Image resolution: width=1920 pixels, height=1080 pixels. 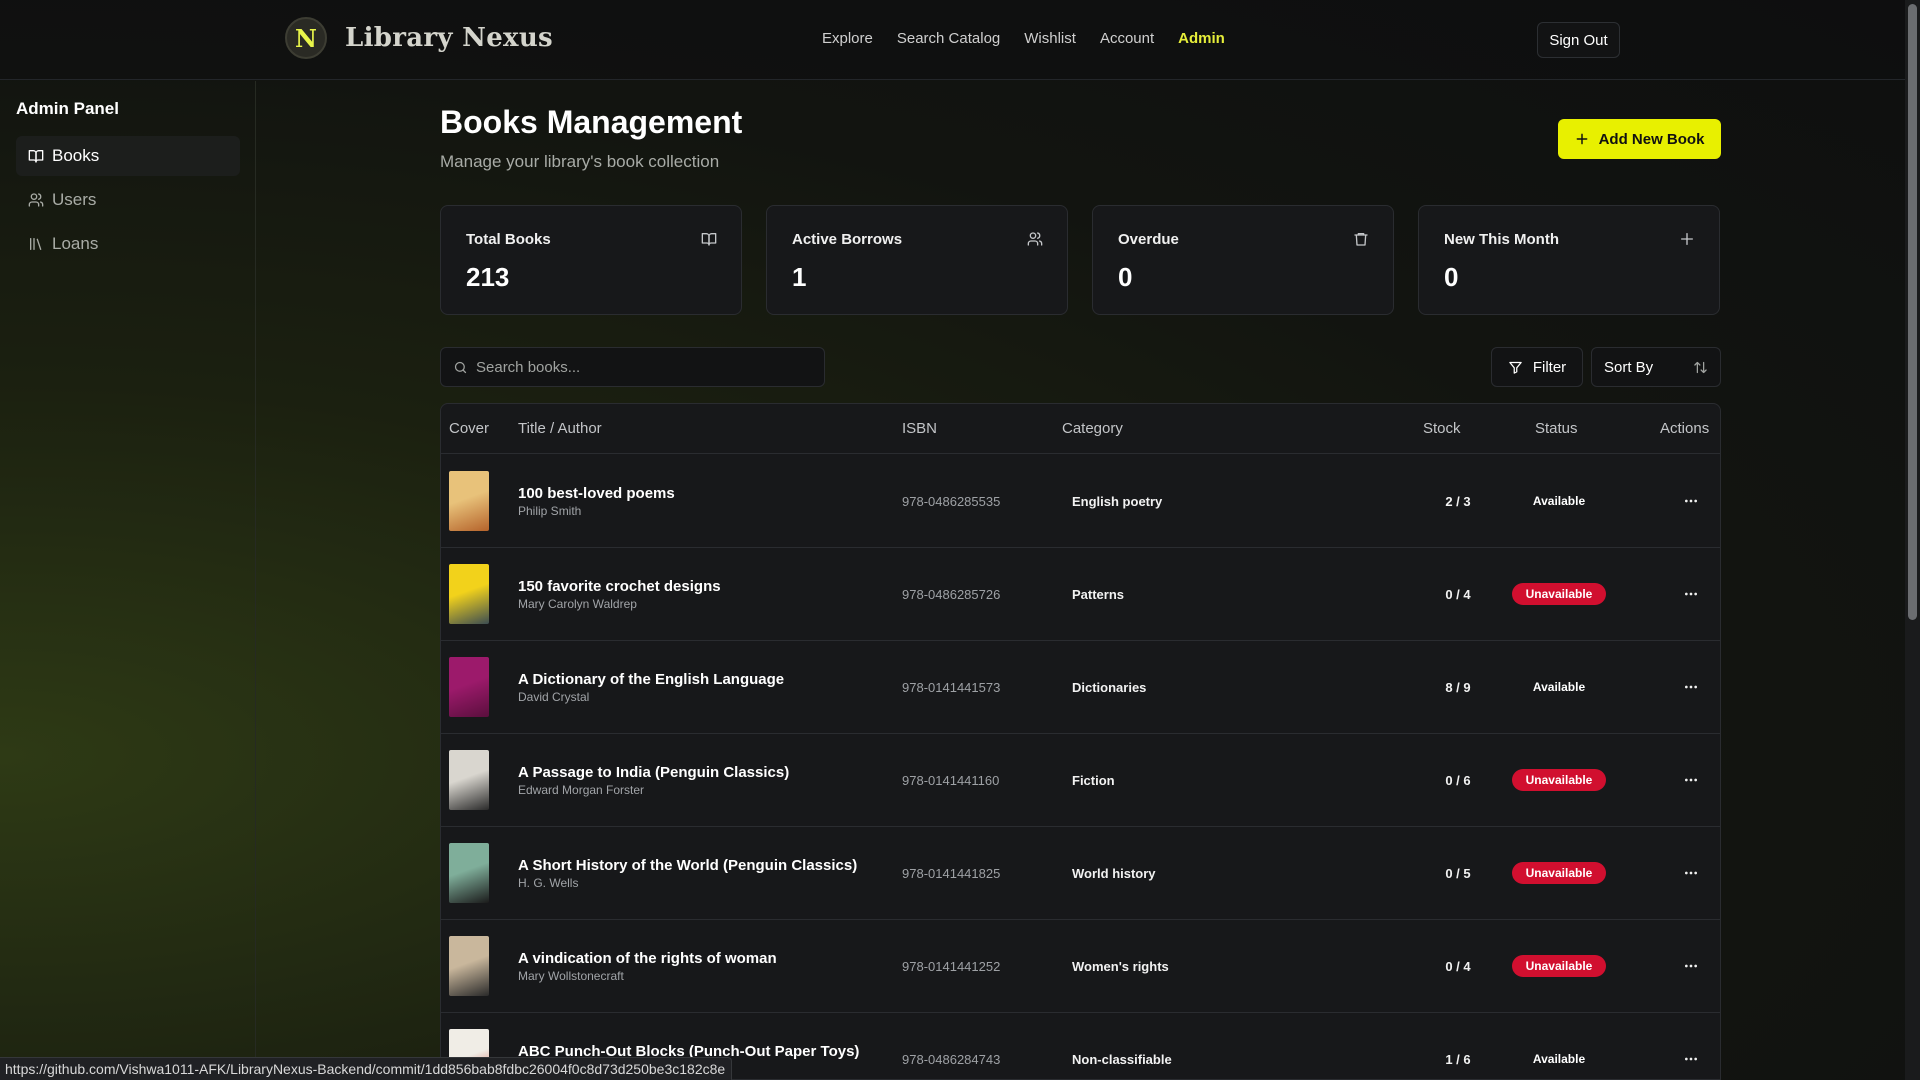 I want to click on sign-out-button: Sign Out, so click(x=1578, y=40).